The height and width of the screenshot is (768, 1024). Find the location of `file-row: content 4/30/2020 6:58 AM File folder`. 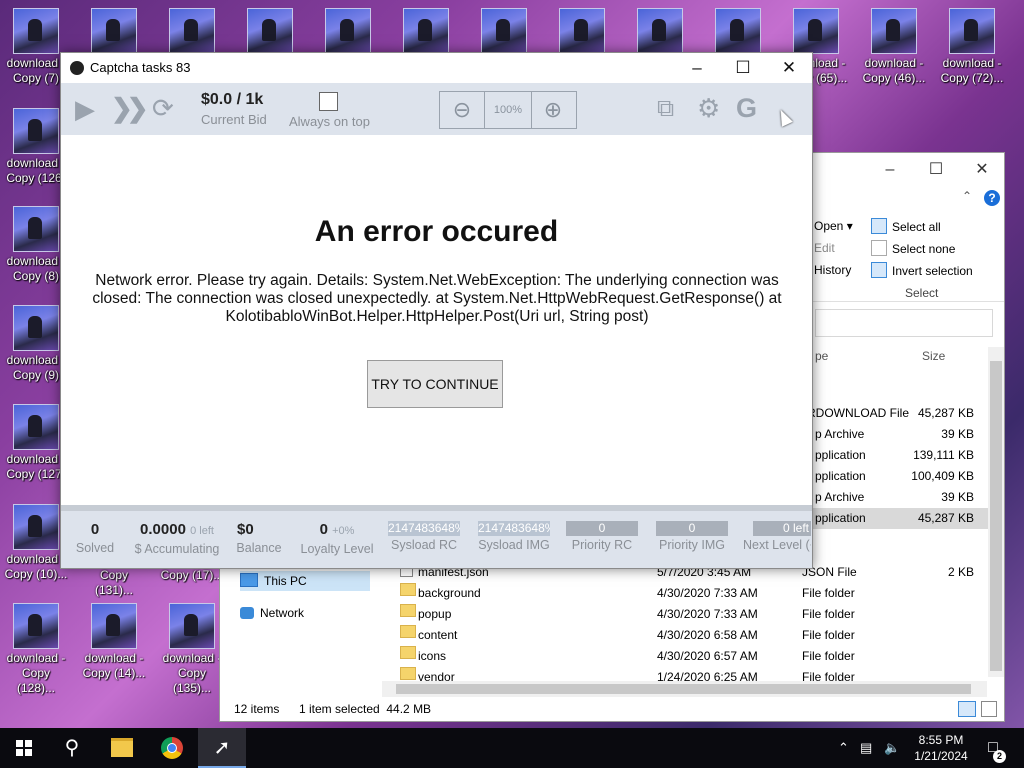

file-row: content 4/30/2020 6:58 AM File folder is located at coordinates (605, 635).